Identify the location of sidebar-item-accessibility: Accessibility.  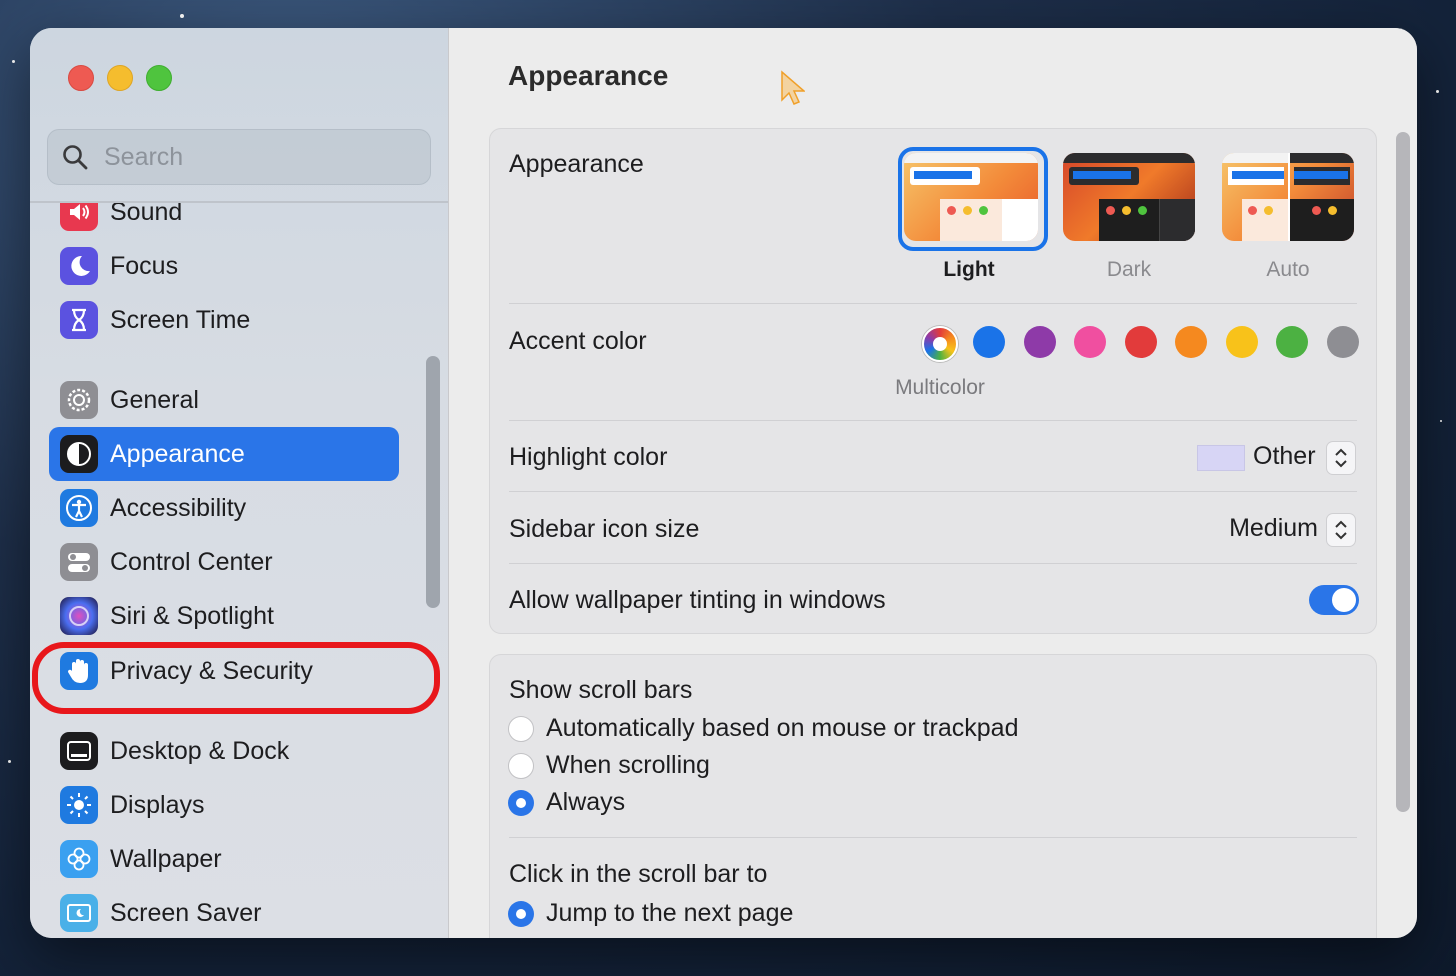
(224, 508).